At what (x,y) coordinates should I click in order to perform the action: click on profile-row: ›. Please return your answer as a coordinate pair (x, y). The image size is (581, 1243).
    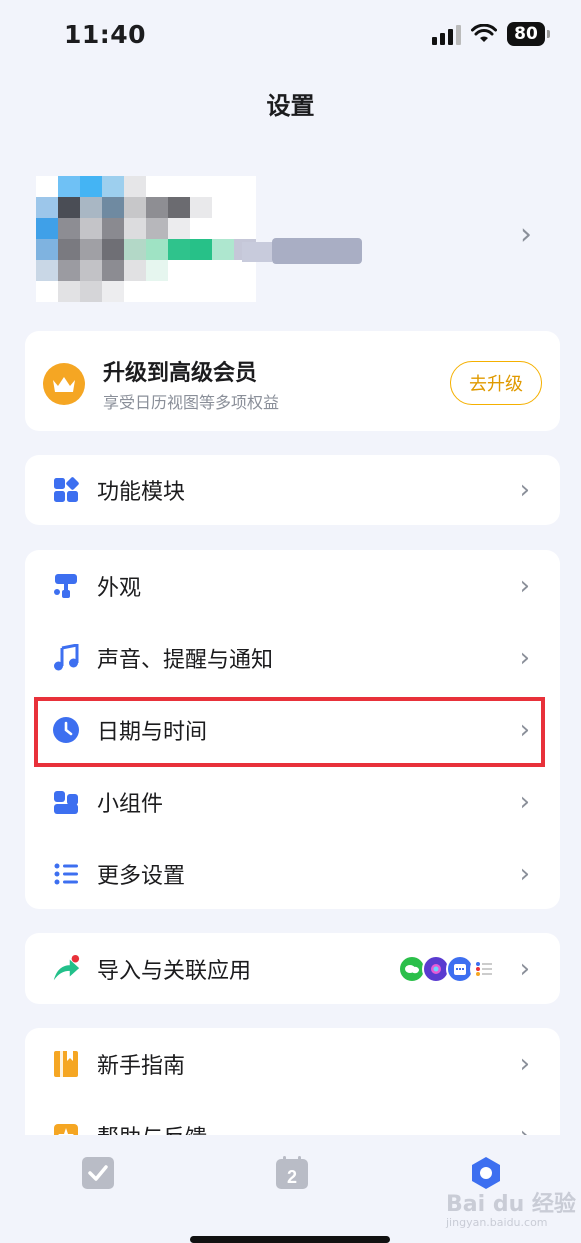
    Looking at the image, I should click on (291, 239).